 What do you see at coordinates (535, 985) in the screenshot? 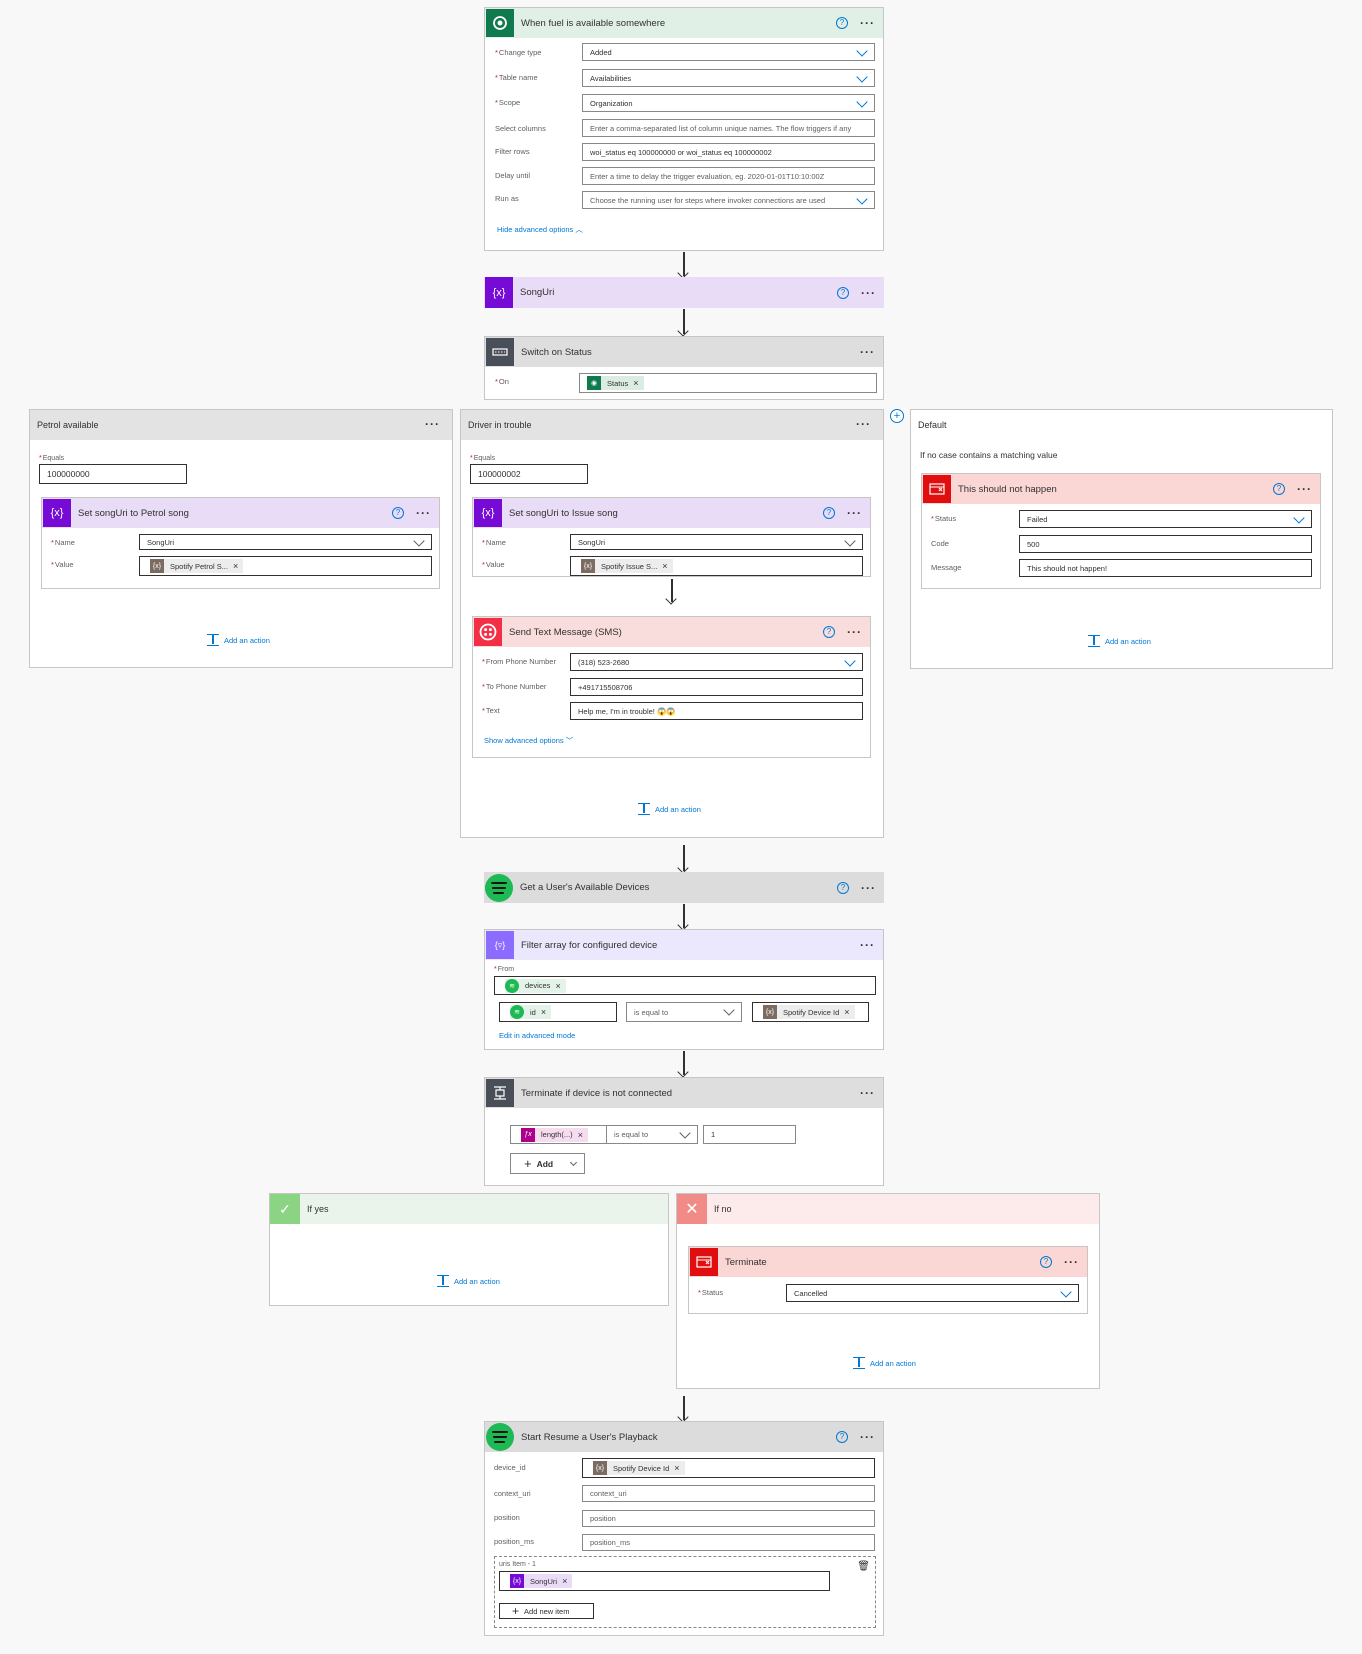
I see `devices-token: ≋ devices ×` at bounding box center [535, 985].